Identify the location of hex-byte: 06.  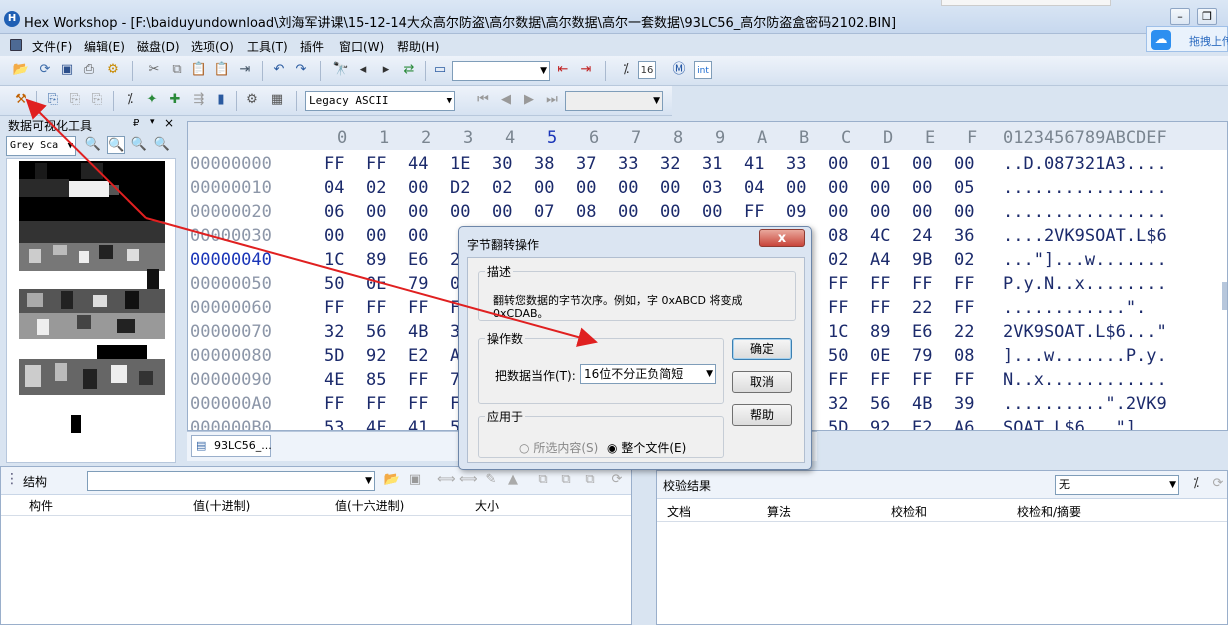
(334, 212).